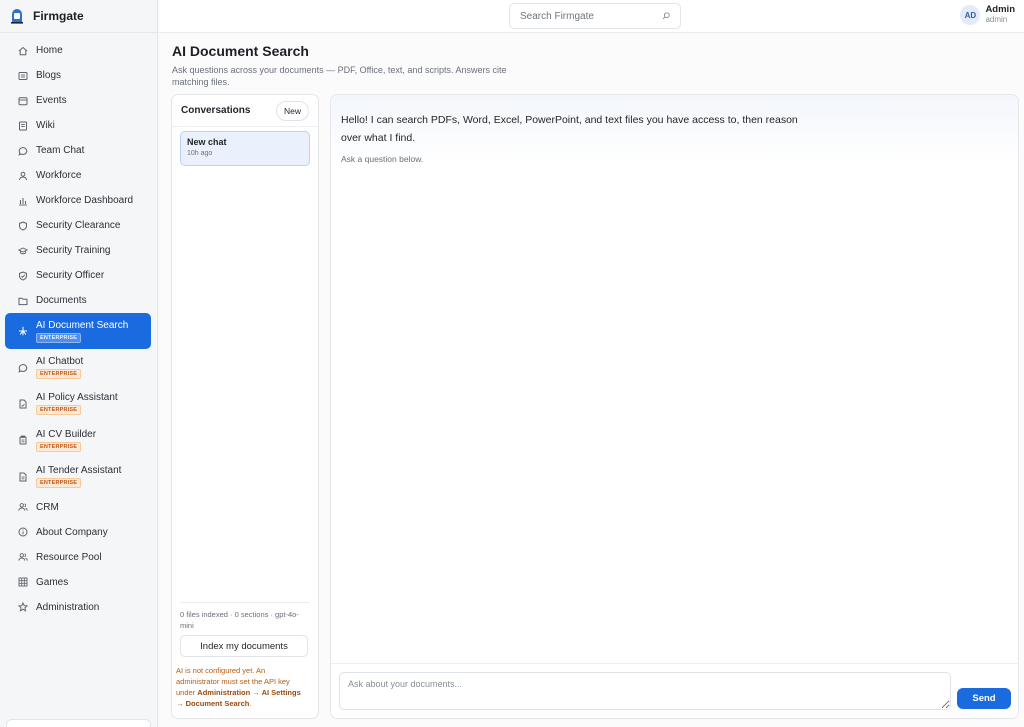 Image resolution: width=1024 pixels, height=727 pixels. What do you see at coordinates (68, 607) in the screenshot?
I see `sidebar-item-label: Administration` at bounding box center [68, 607].